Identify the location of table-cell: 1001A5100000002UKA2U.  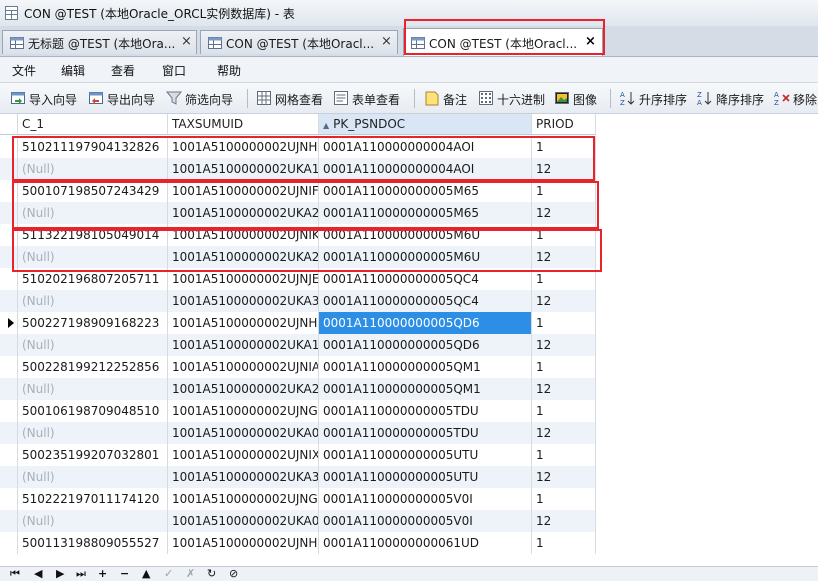
(243, 257).